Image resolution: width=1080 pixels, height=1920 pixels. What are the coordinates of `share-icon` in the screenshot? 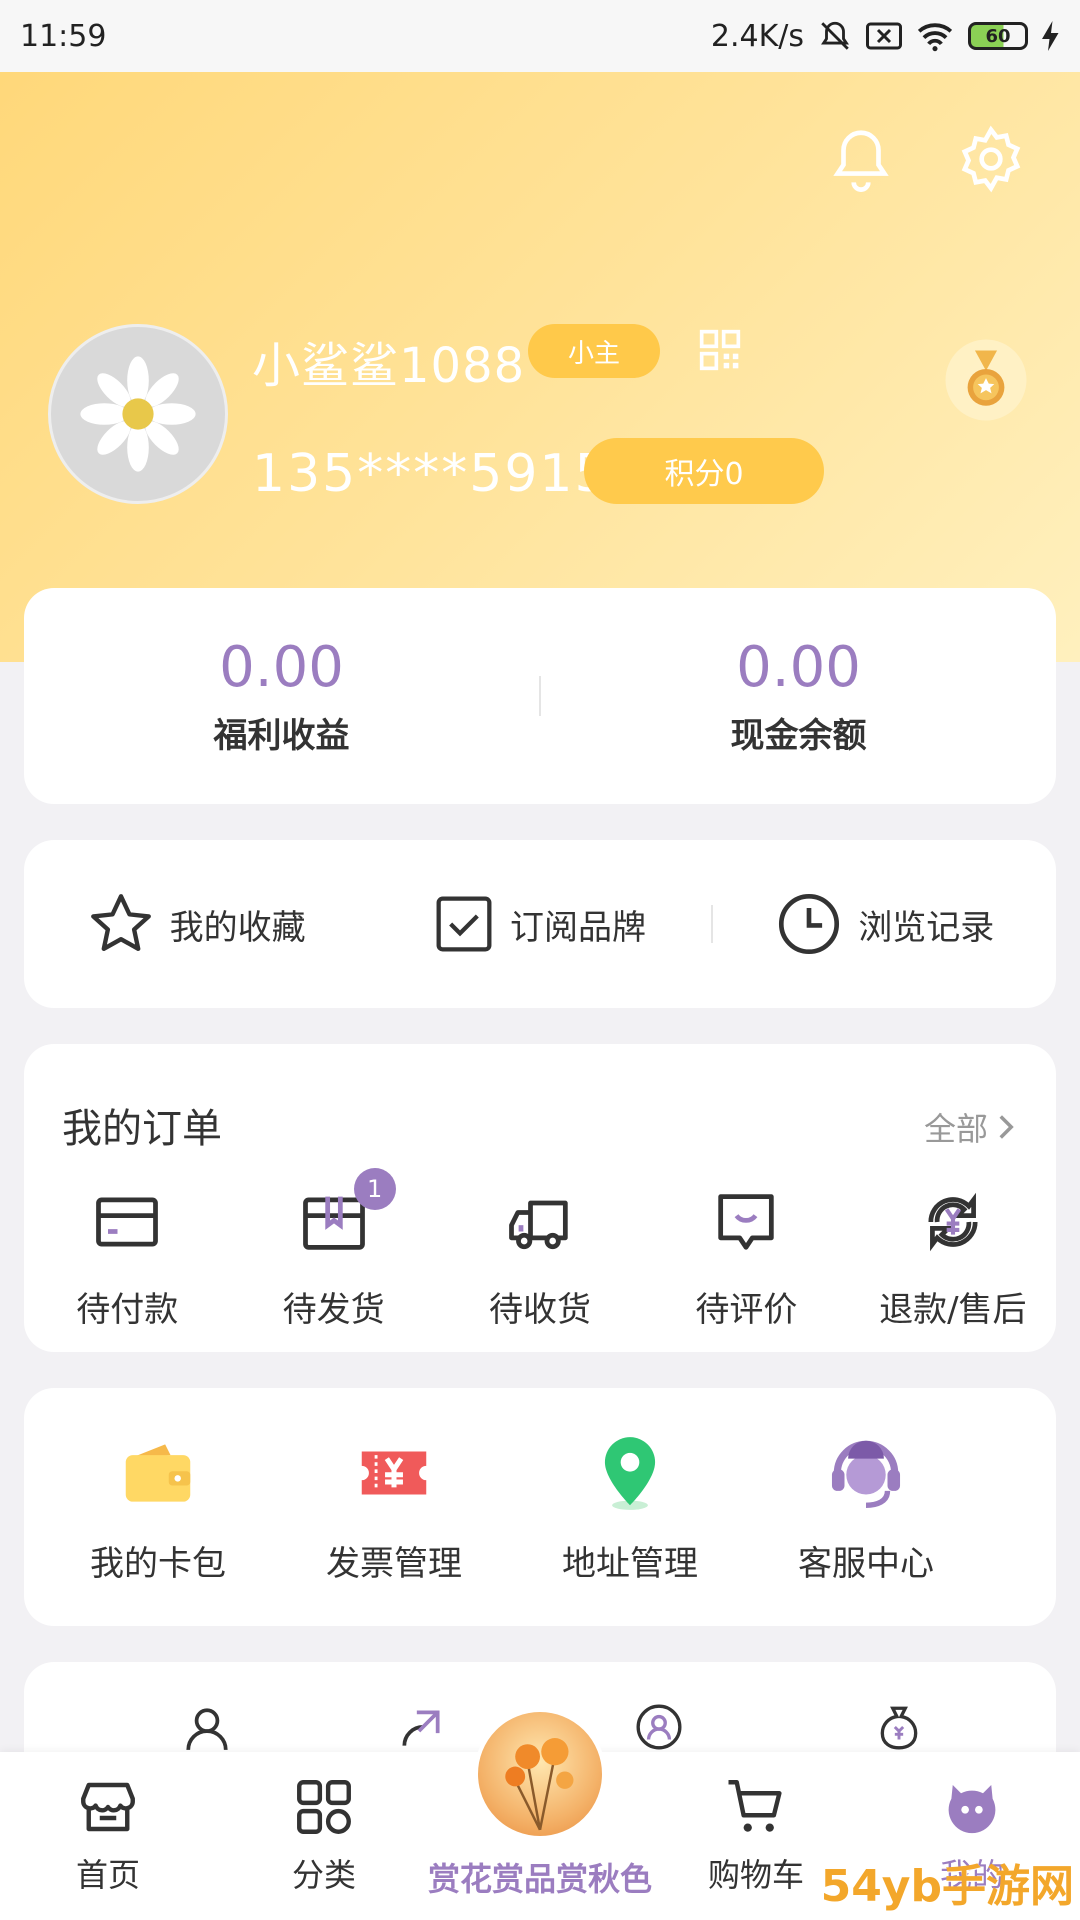 It's located at (421, 1729).